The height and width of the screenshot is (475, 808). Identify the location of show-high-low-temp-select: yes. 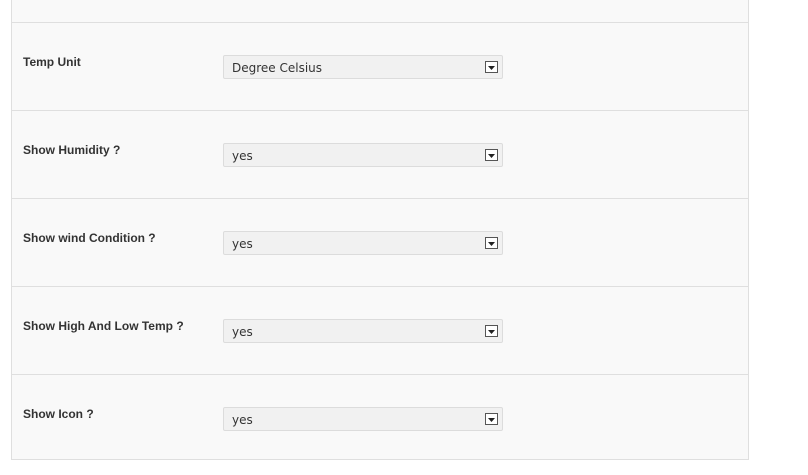
(363, 331).